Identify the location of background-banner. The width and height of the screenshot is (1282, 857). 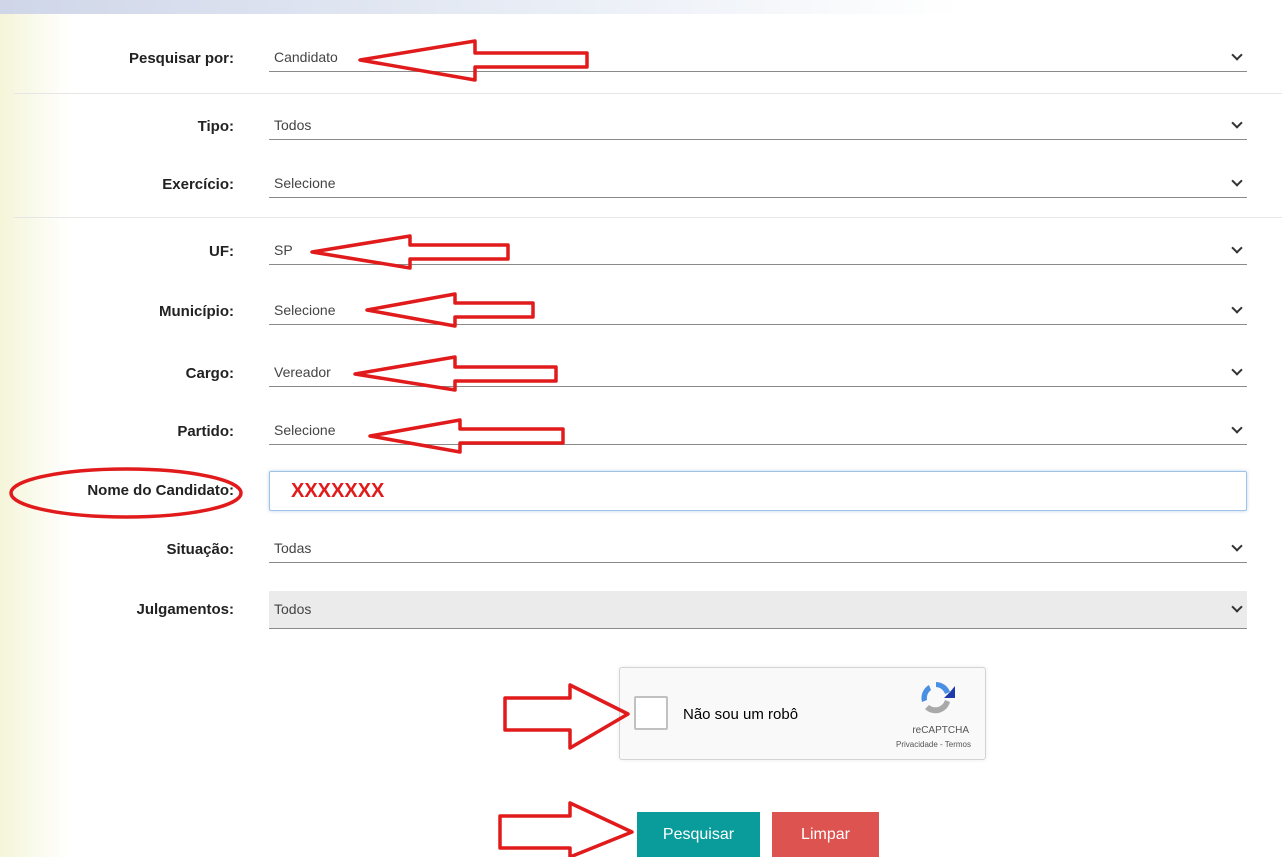
(641, 7).